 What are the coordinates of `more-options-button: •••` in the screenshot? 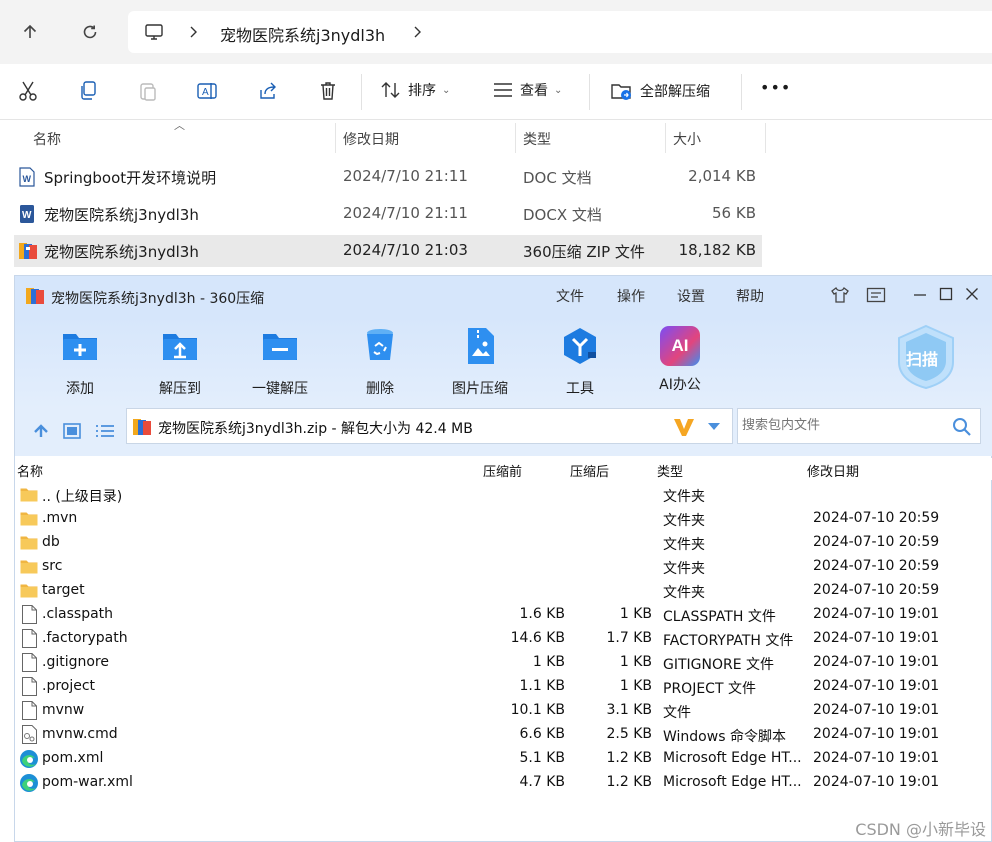 It's located at (775, 87).